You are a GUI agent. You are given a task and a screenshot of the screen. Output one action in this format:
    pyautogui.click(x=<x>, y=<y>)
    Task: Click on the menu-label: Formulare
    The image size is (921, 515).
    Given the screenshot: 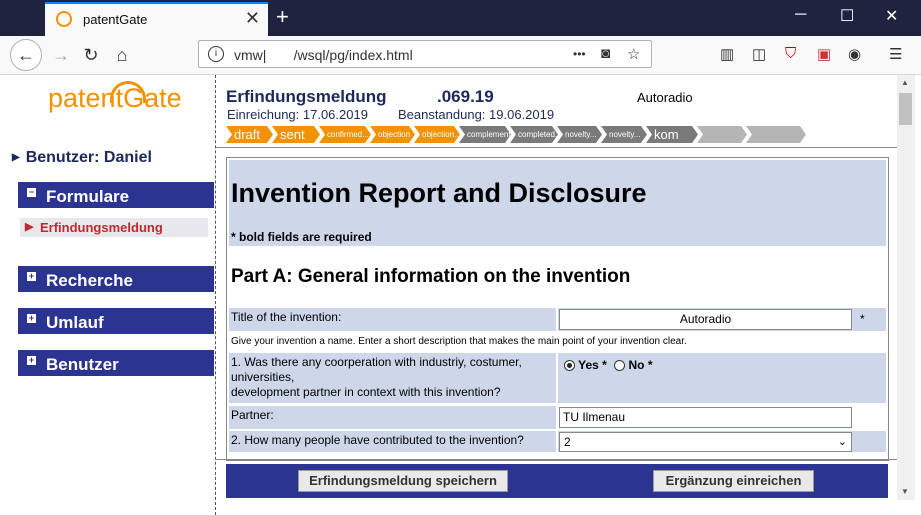 What is the action you would take?
    pyautogui.click(x=88, y=196)
    